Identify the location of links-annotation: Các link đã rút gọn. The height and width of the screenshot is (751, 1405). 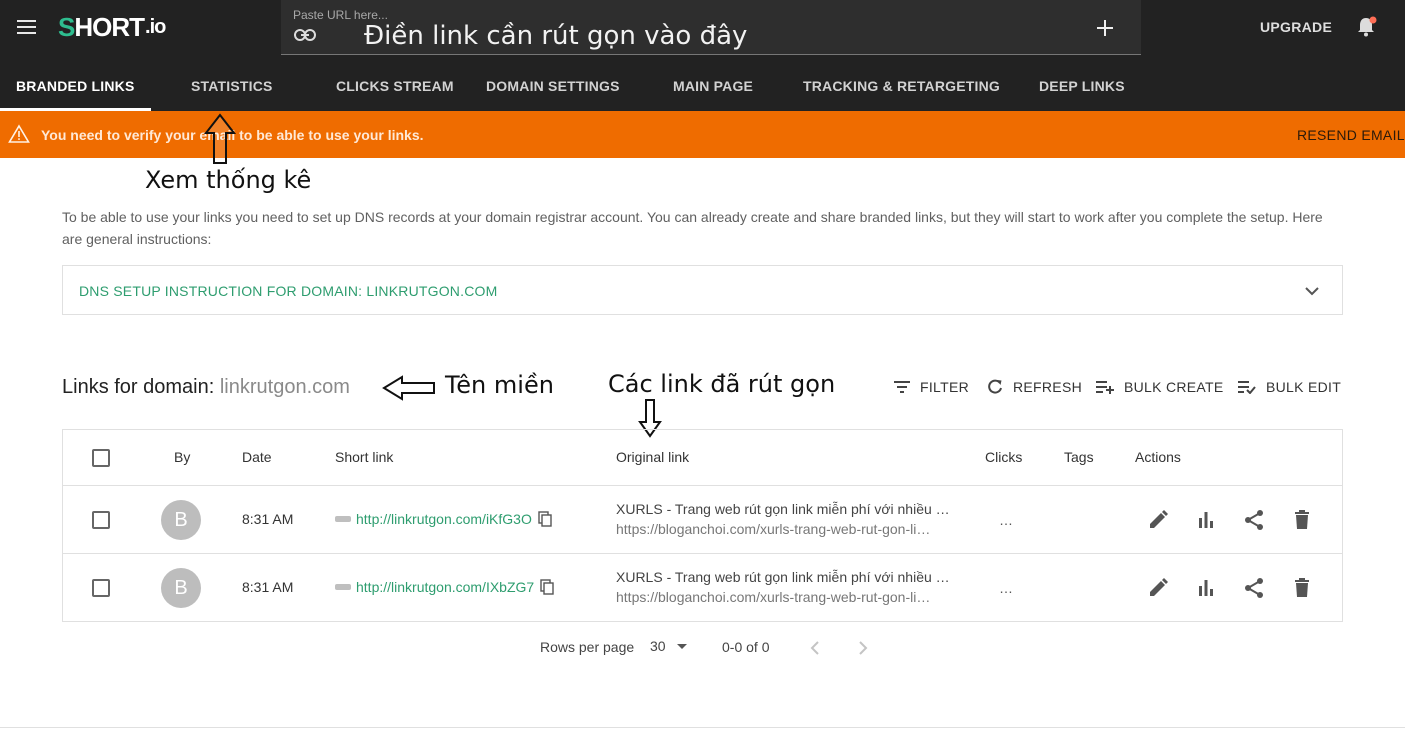
(722, 384).